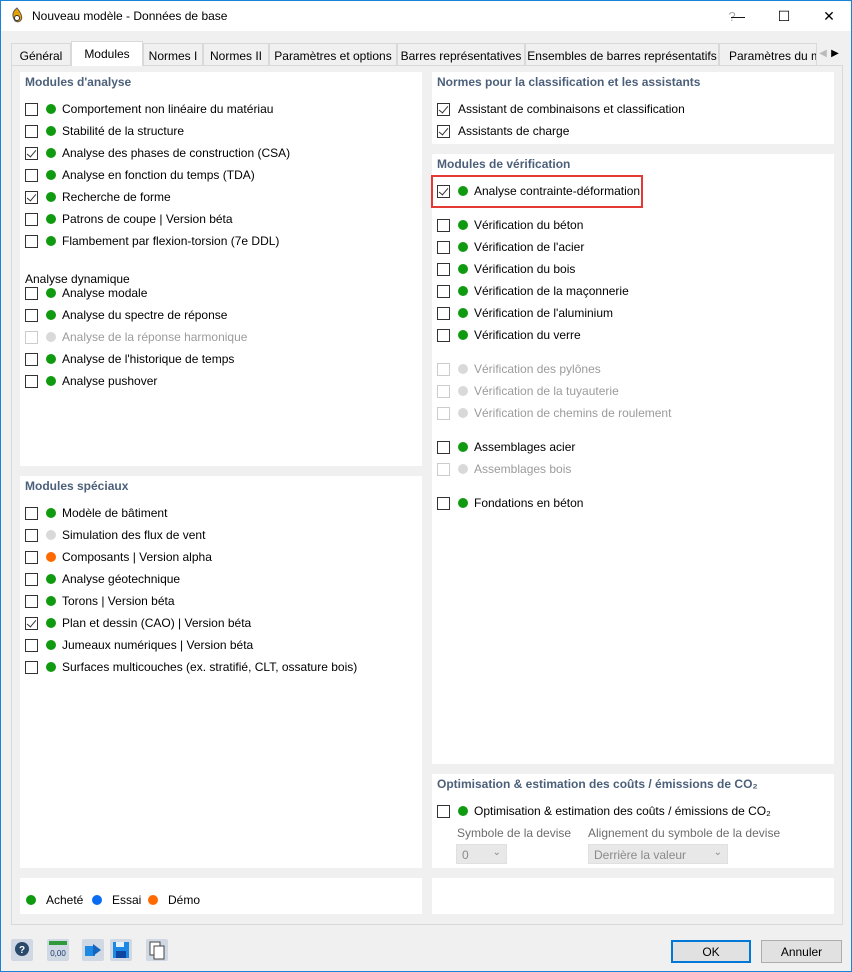 Image resolution: width=852 pixels, height=972 pixels. Describe the element at coordinates (139, 645) in the screenshot. I see `module-digital-twins: Jumeaux numériques | Version béta` at that location.